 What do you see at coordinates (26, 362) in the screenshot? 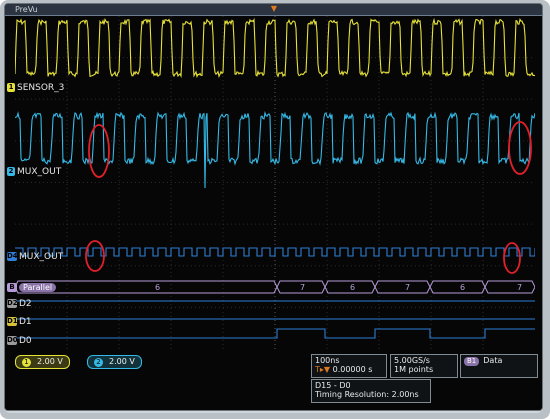
I see `ch1-indicator-icon: 1` at bounding box center [26, 362].